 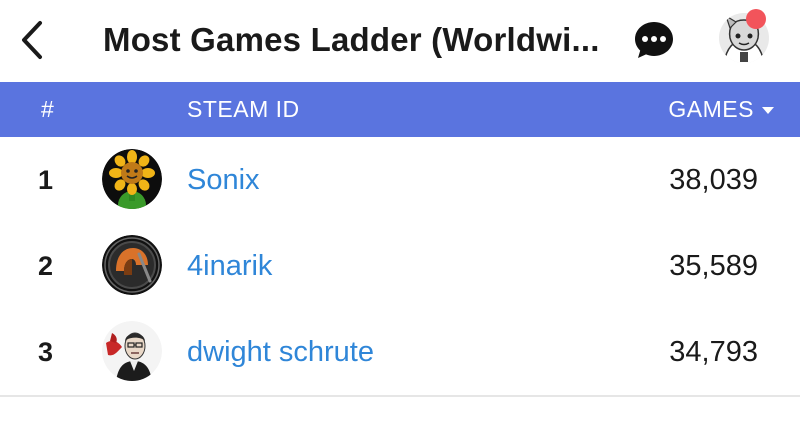 I want to click on sunflower-avatar-icon, so click(x=132, y=179).